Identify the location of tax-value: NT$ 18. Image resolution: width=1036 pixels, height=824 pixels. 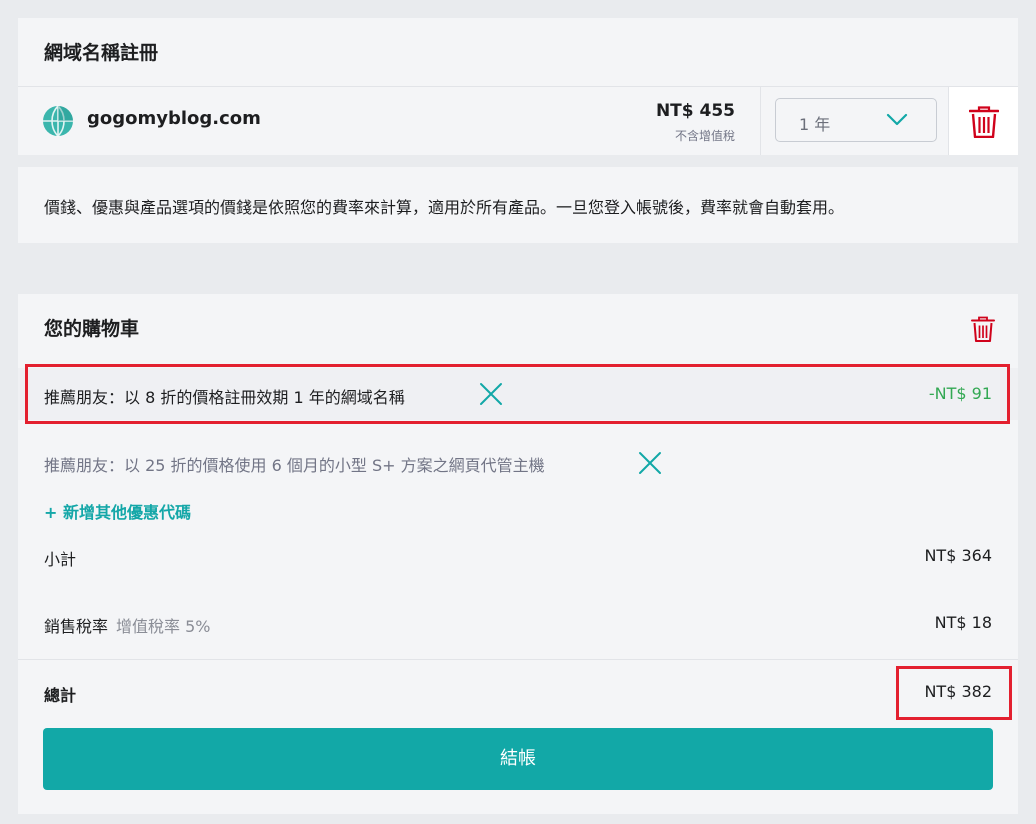
(963, 622).